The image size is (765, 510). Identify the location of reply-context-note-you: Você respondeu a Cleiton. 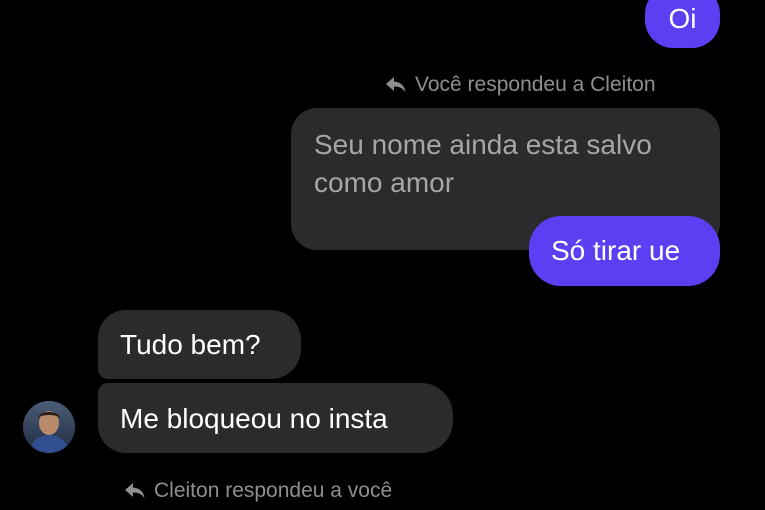
(521, 85).